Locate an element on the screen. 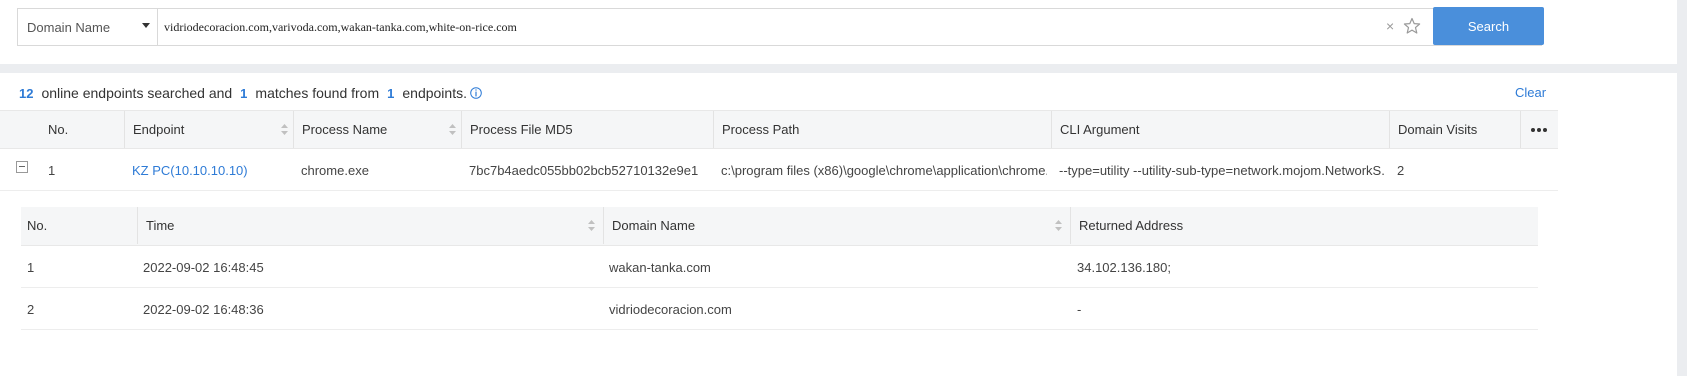 The width and height of the screenshot is (1687, 376). matches-count: 1 is located at coordinates (244, 93).